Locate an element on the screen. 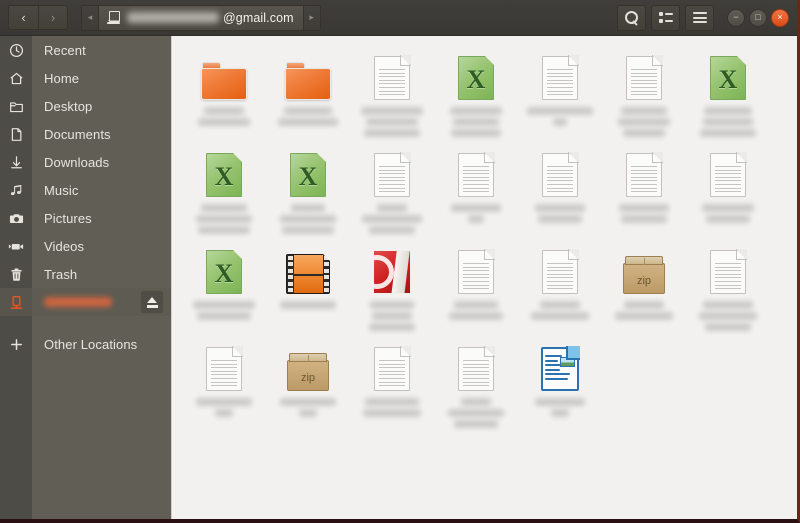  sidebar-item-label: Pictures is located at coordinates (68, 218).